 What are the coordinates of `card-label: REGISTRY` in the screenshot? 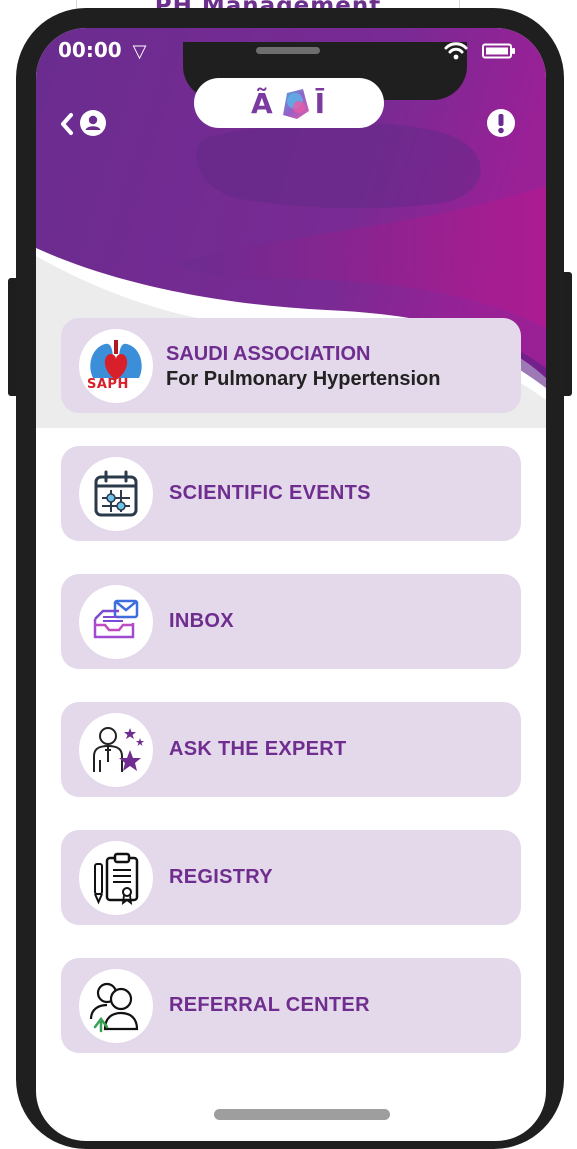 It's located at (221, 877).